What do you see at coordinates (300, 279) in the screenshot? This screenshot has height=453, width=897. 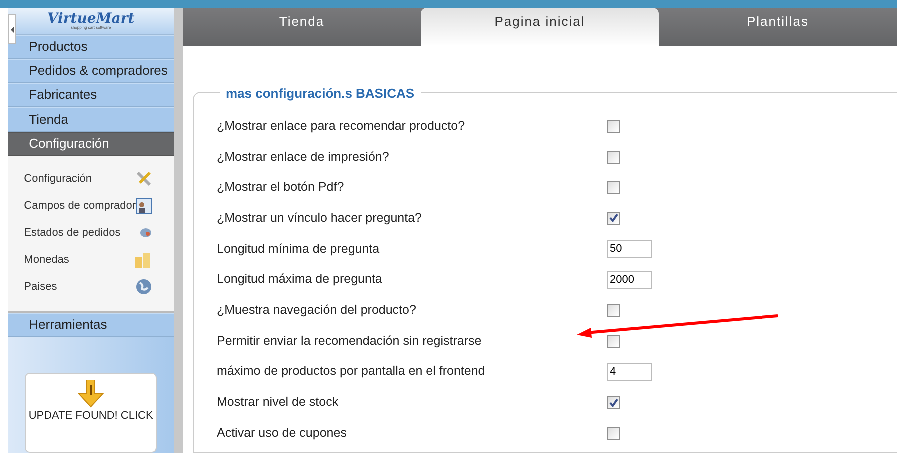 I see `setting-label: Longitud máxima de pregunta` at bounding box center [300, 279].